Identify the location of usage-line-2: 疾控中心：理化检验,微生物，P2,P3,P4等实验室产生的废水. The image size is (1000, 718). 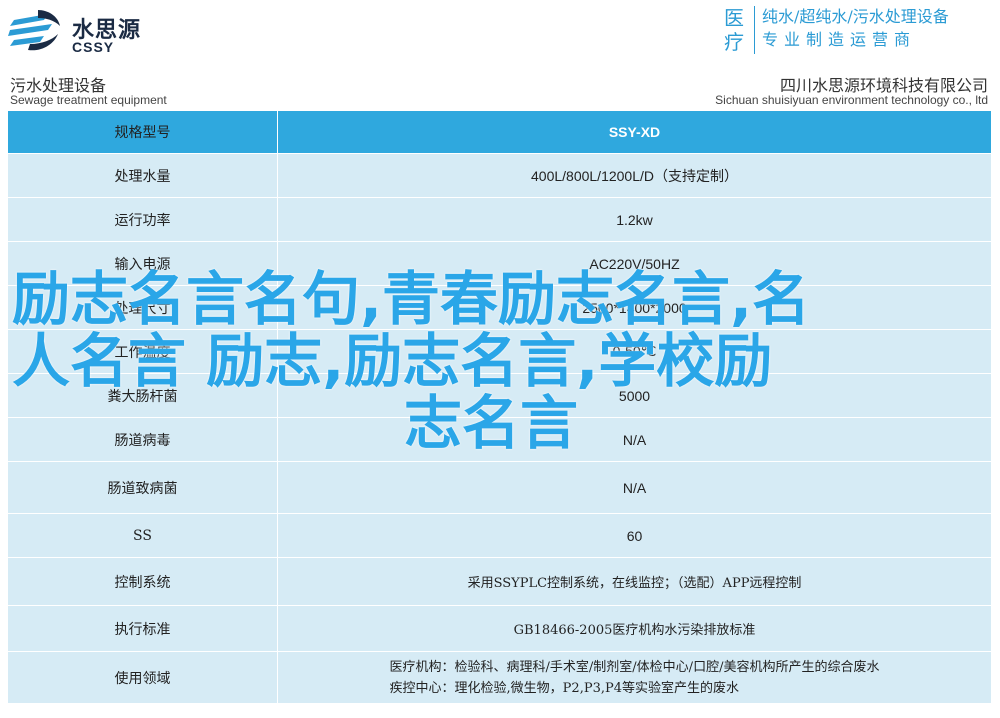
(564, 688).